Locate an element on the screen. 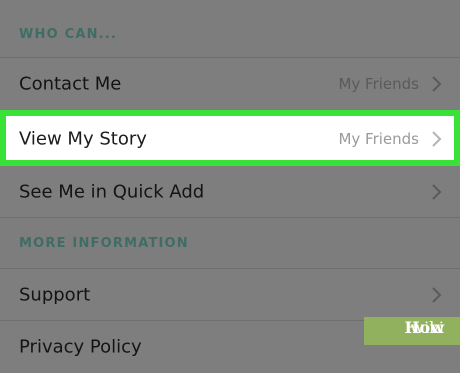 The width and height of the screenshot is (460, 373). section-header-more-information: MORE INFORMATION is located at coordinates (104, 243).